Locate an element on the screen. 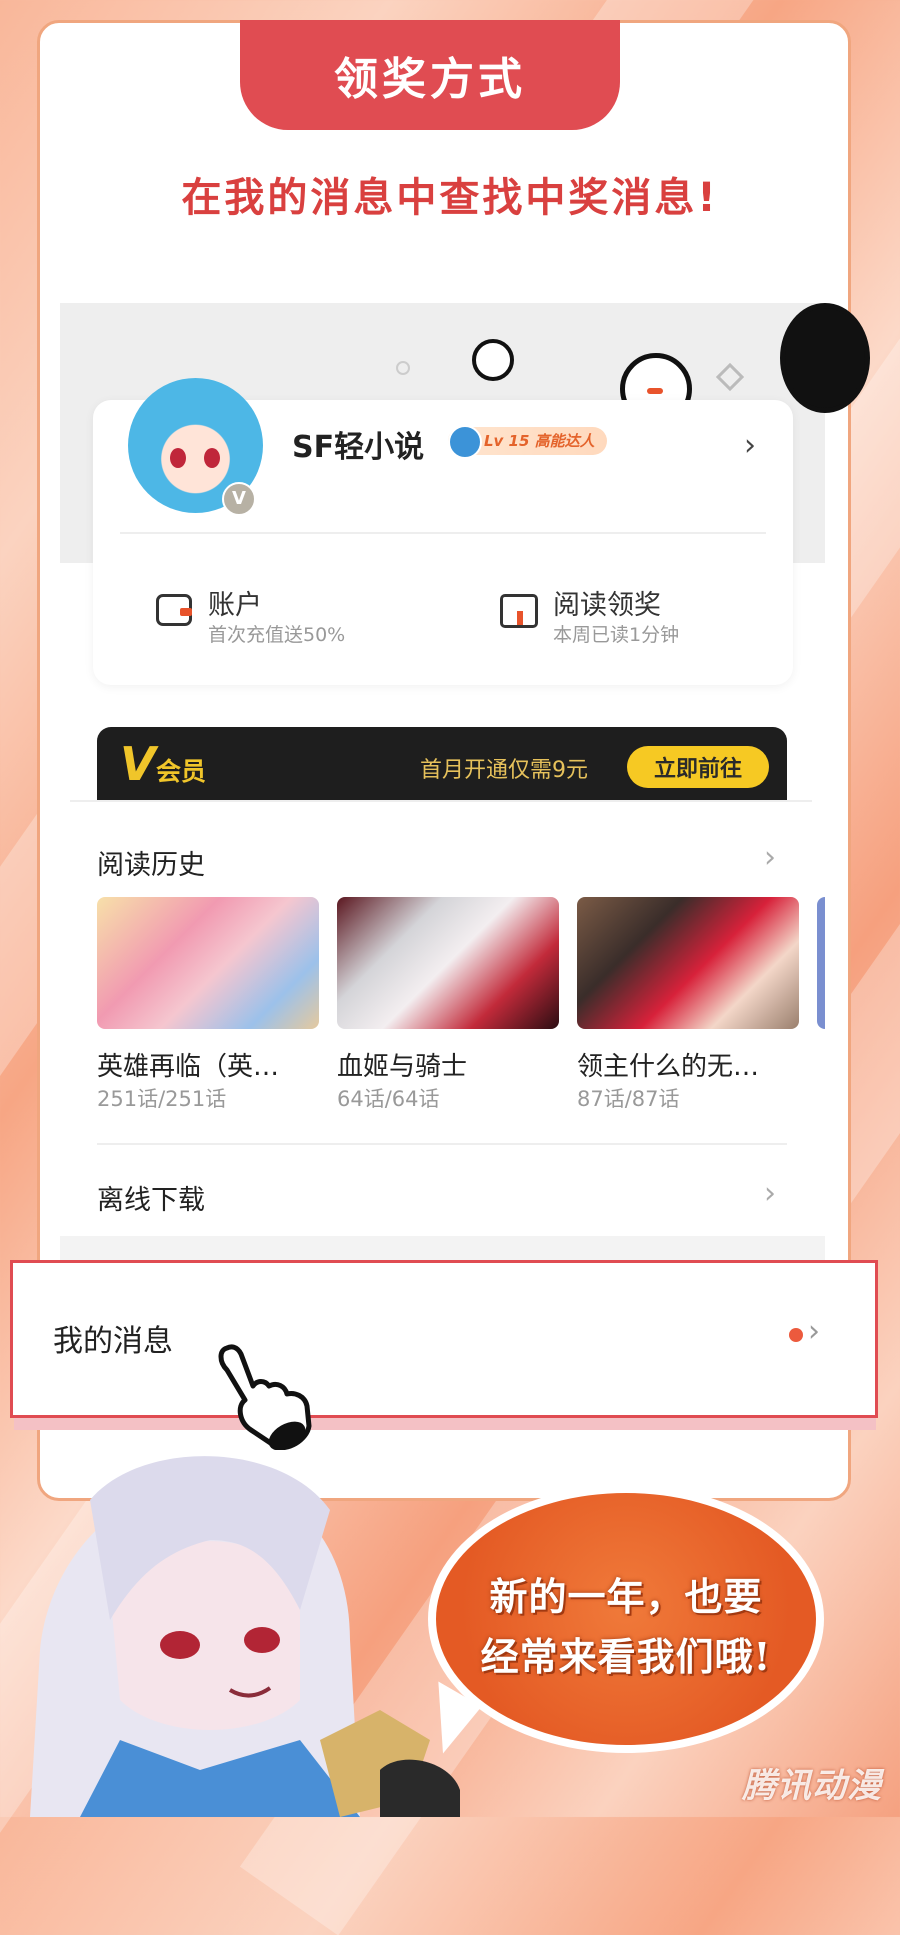 This screenshot has width=900, height=1935. account-title: 账户 is located at coordinates (235, 605).